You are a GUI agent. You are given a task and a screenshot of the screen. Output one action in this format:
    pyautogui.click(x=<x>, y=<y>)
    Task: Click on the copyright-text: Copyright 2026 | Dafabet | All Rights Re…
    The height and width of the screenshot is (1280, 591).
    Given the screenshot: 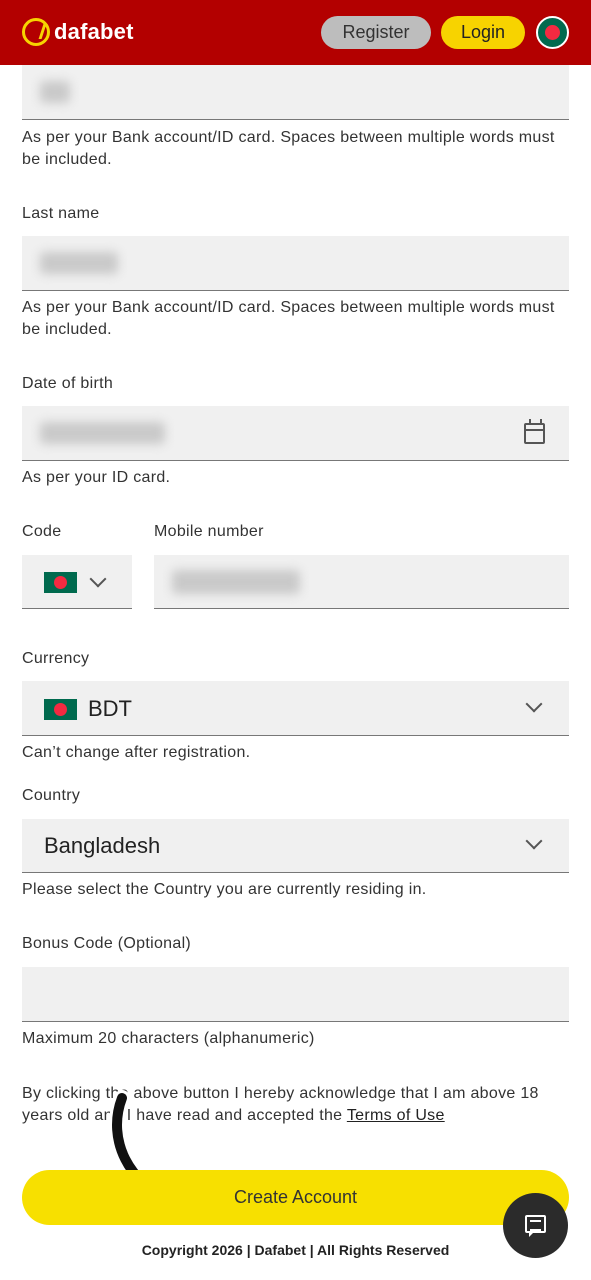 What is the action you would take?
    pyautogui.click(x=295, y=1250)
    